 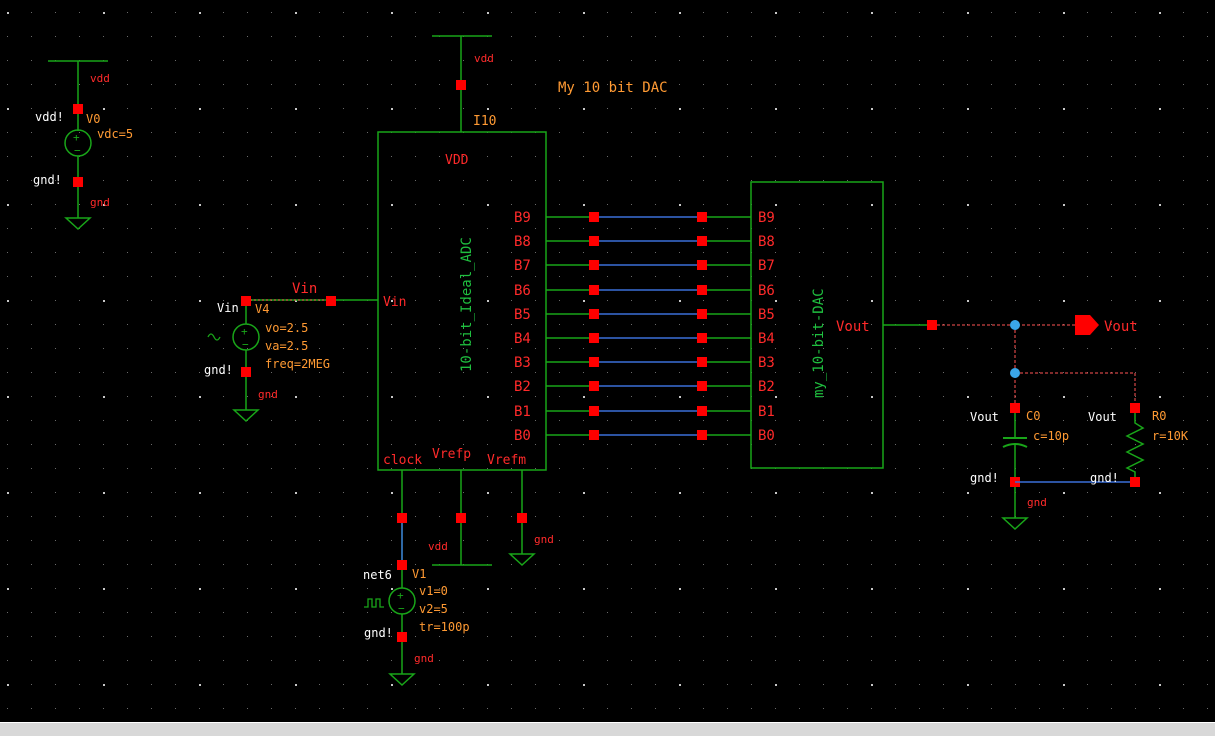 I want to click on instance-name: C0, so click(x=1033, y=416).